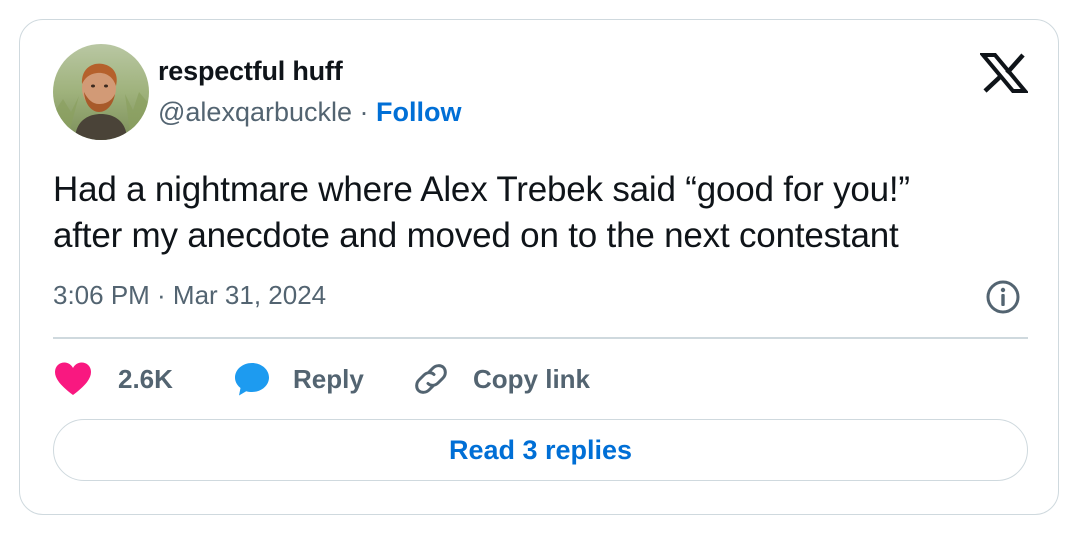  I want to click on follow-button: Follow, so click(418, 112).